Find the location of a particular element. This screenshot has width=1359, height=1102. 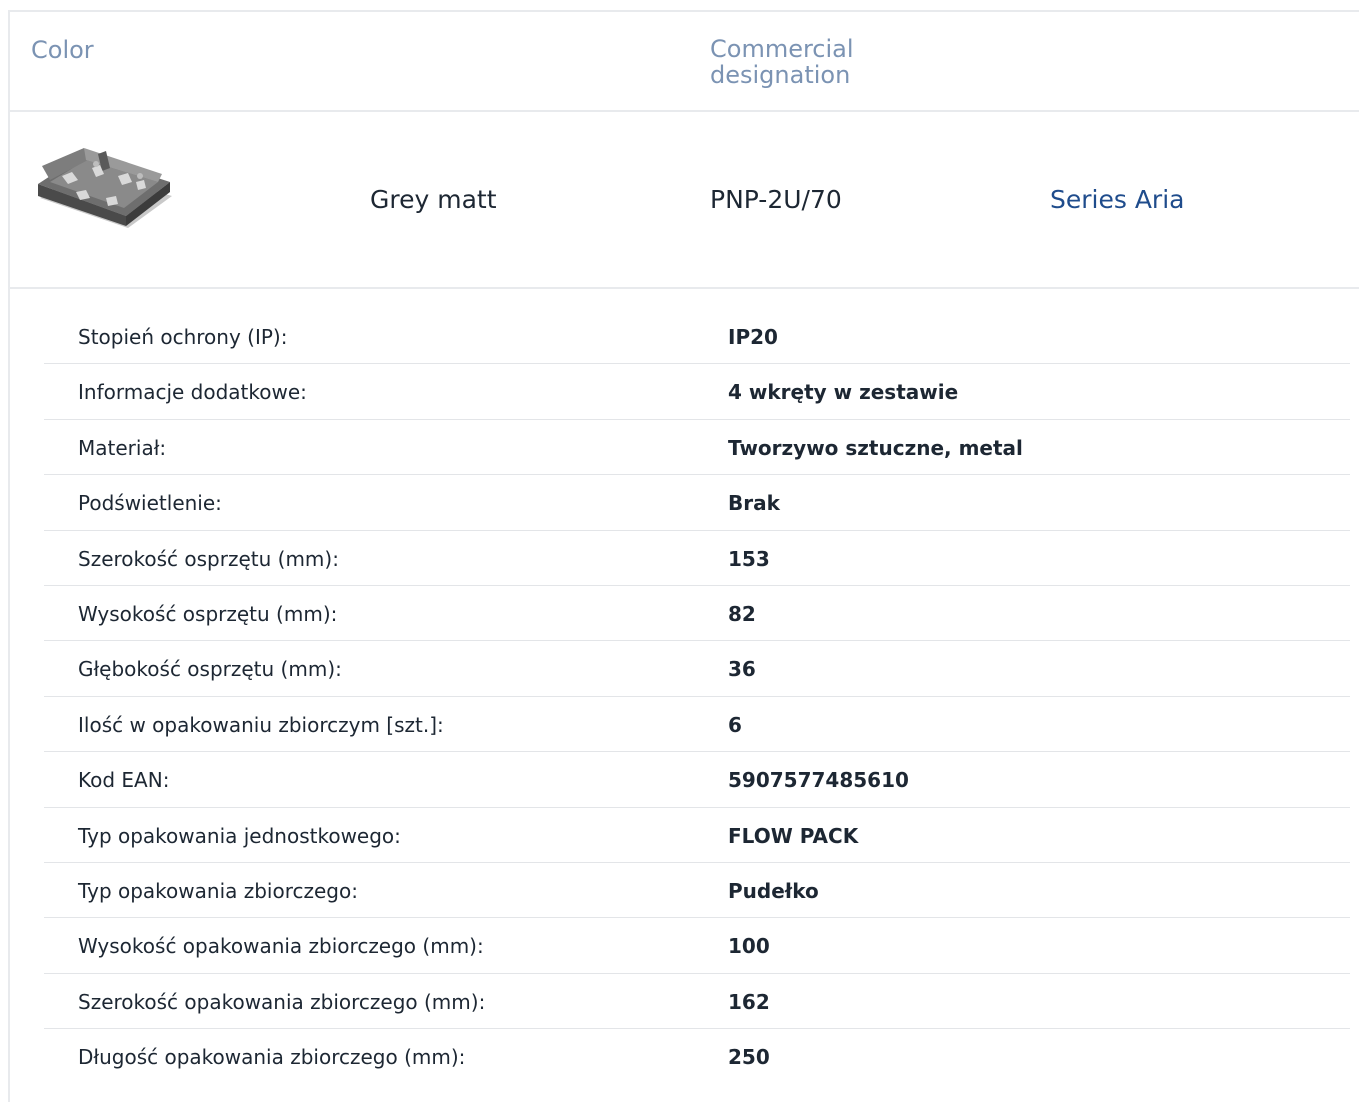

spec-label: Długość opakowania zbiorczego (mm): is located at coordinates (272, 1057).